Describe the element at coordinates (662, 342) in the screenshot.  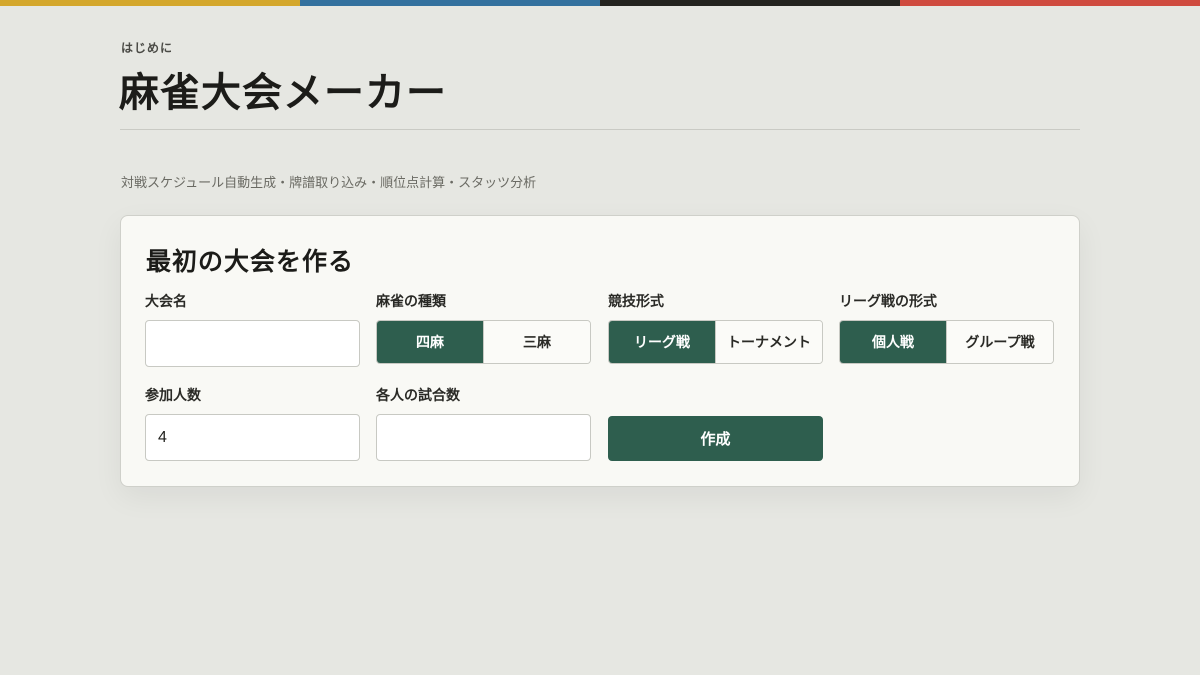
I see `competition-format-option-league: リーグ戦` at that location.